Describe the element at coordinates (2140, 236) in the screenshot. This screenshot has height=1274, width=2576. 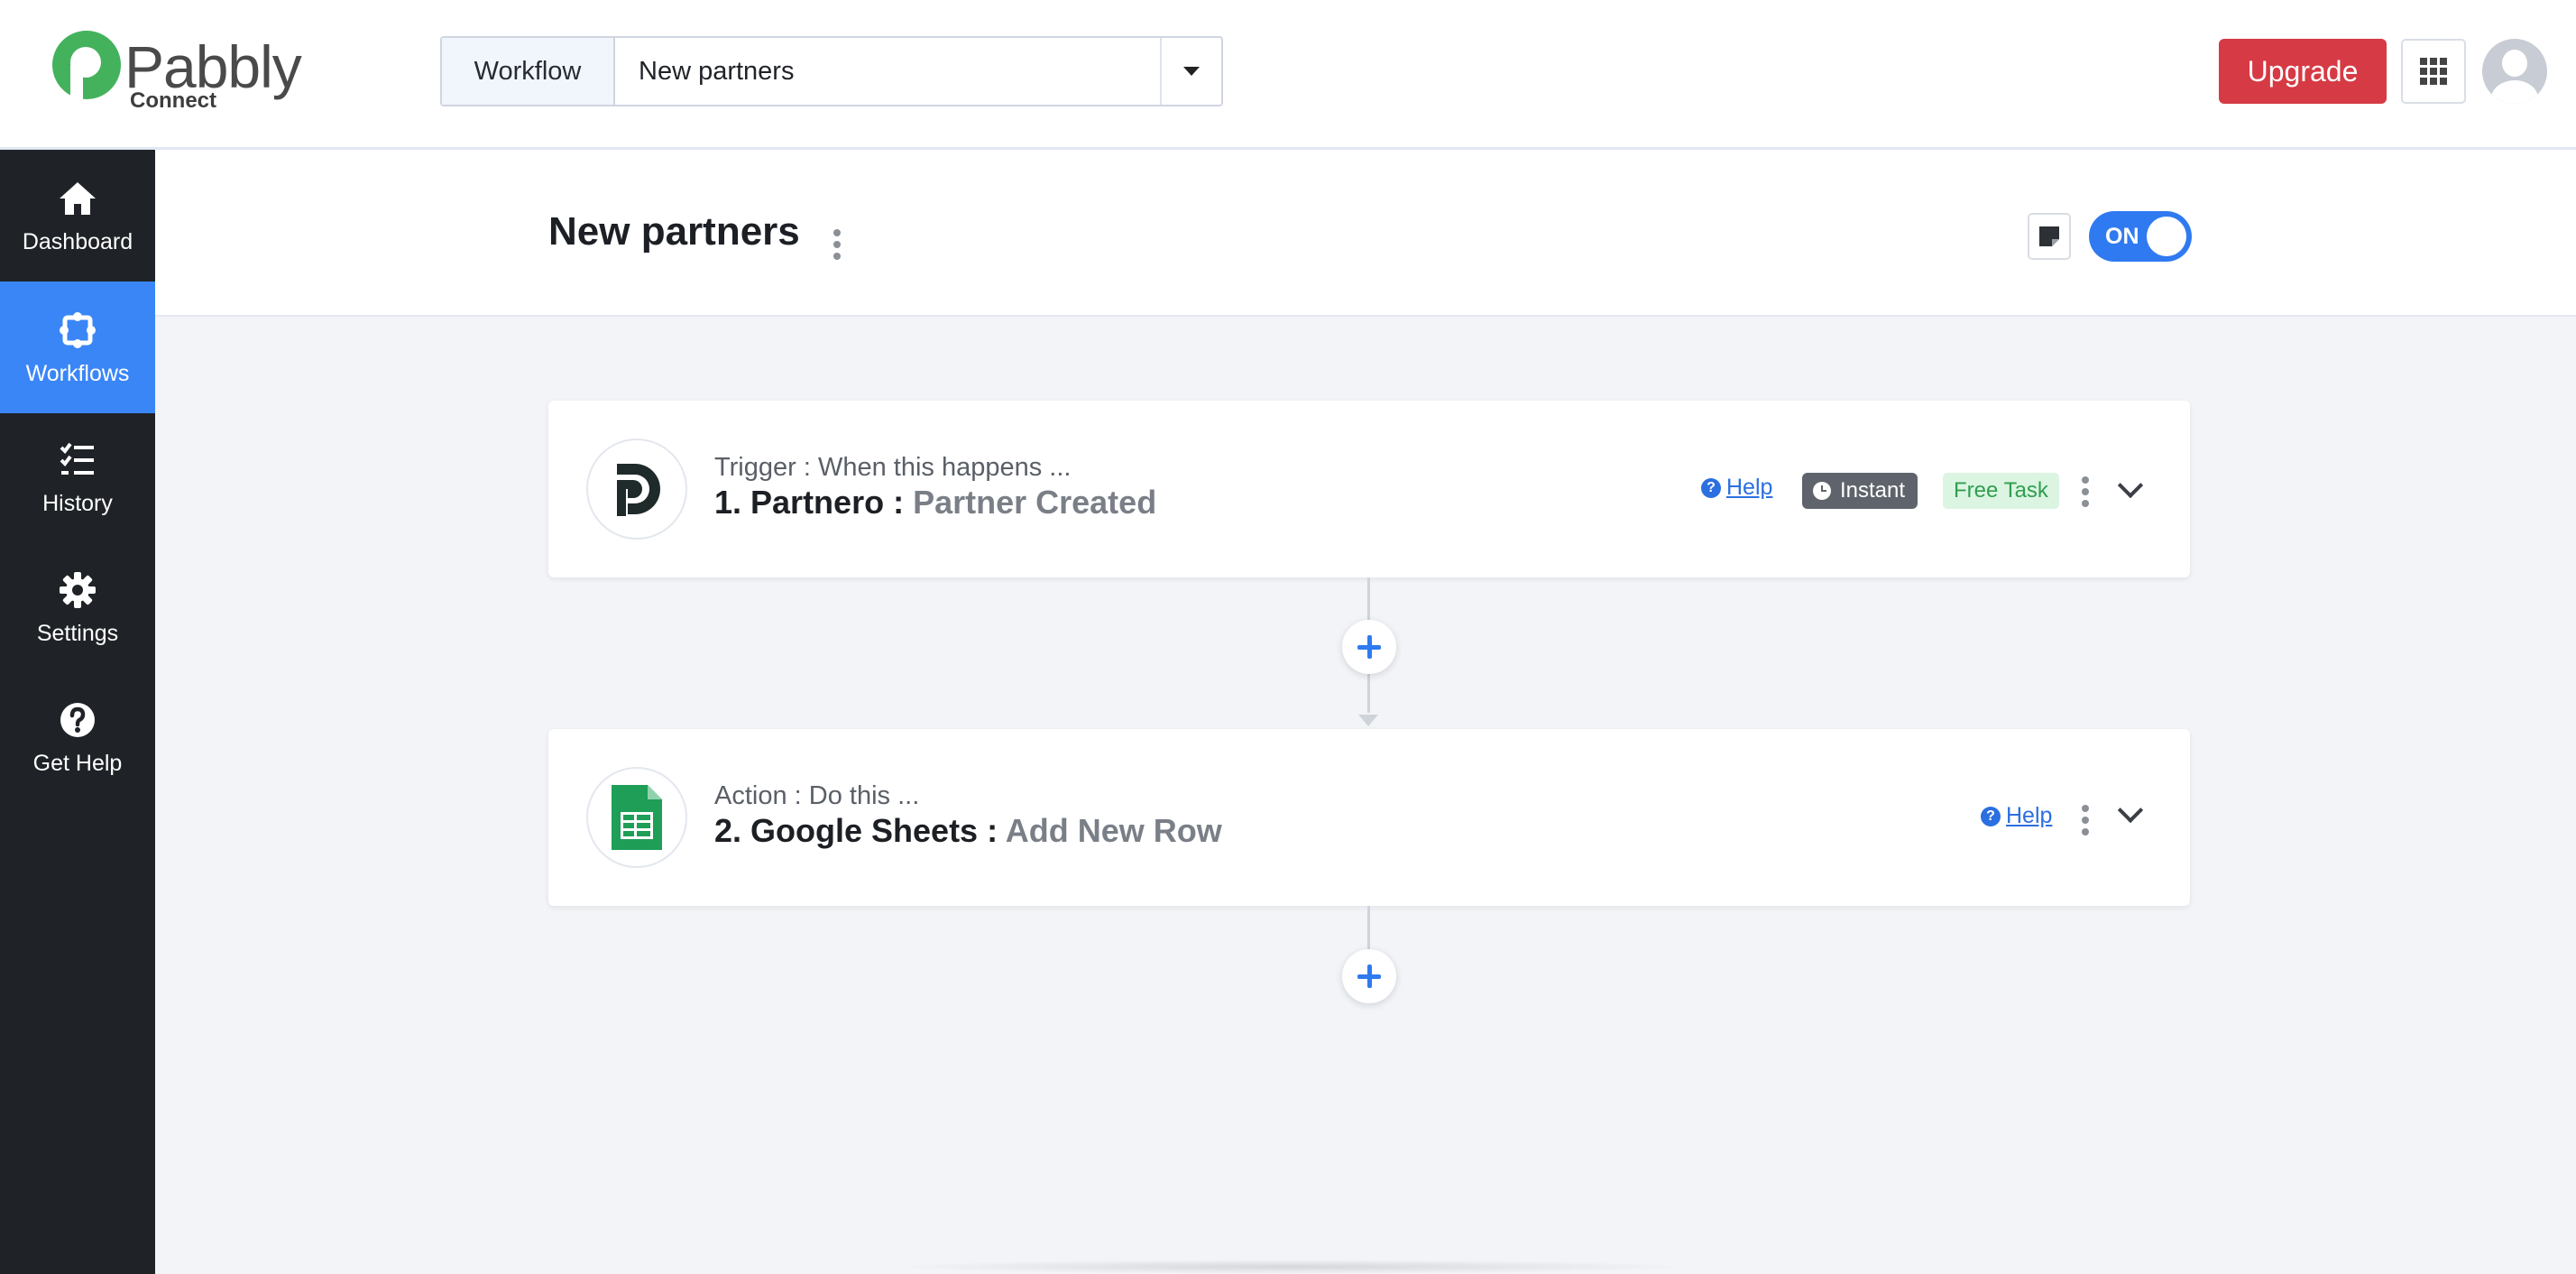
I see `workflow-status-toggle: ON` at that location.